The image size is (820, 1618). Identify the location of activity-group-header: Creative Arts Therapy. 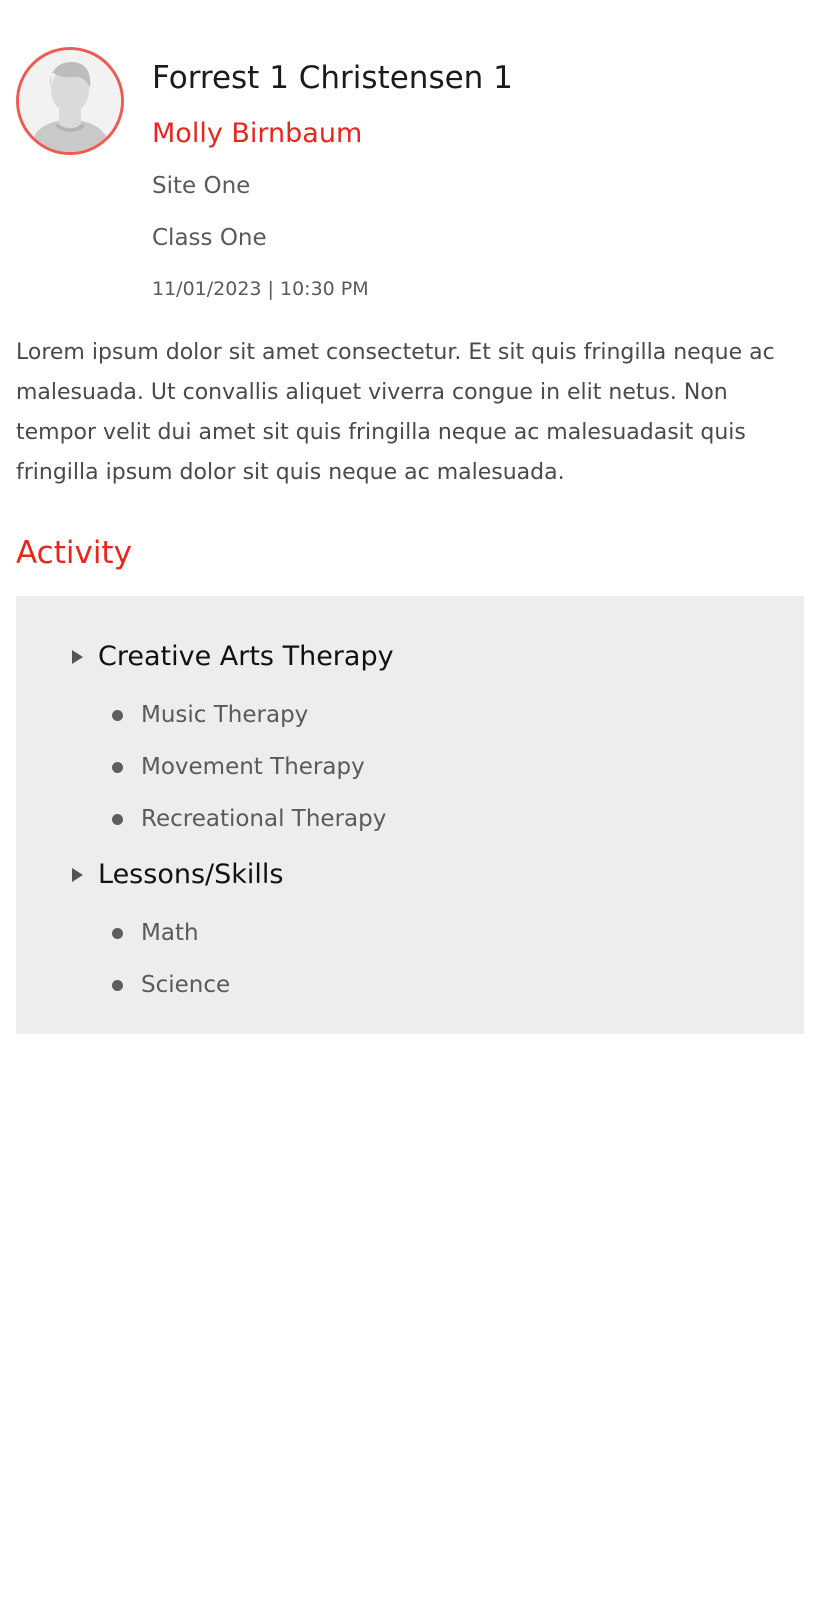
(233, 657).